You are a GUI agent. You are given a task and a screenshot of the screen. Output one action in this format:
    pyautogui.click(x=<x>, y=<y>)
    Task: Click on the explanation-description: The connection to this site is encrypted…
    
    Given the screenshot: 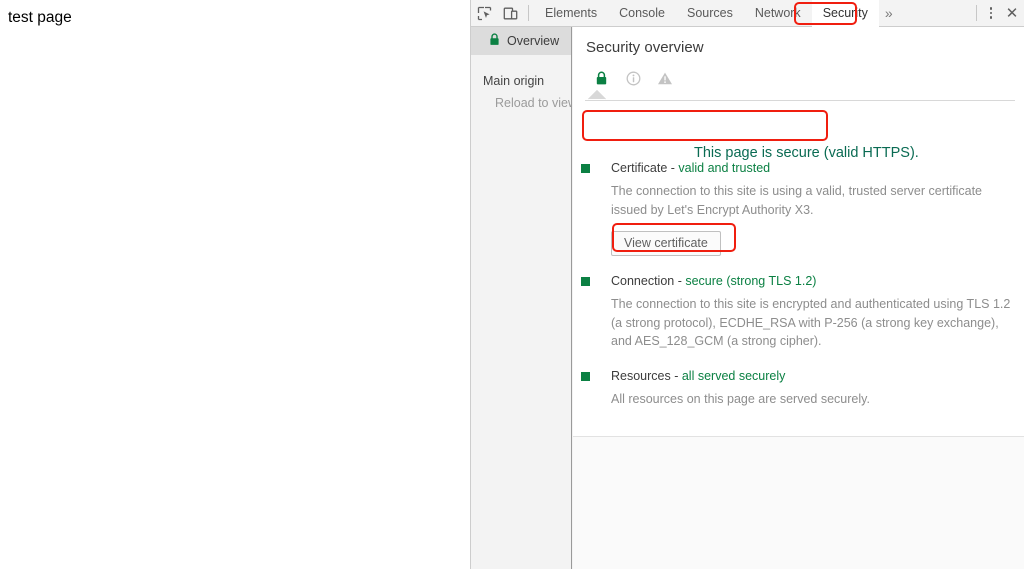 What is the action you would take?
    pyautogui.click(x=811, y=322)
    